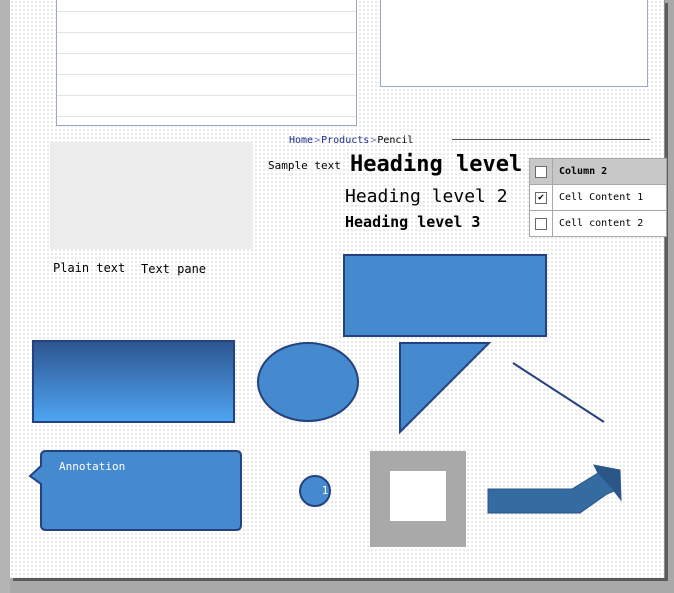  I want to click on square-frame-hole, so click(418, 496).